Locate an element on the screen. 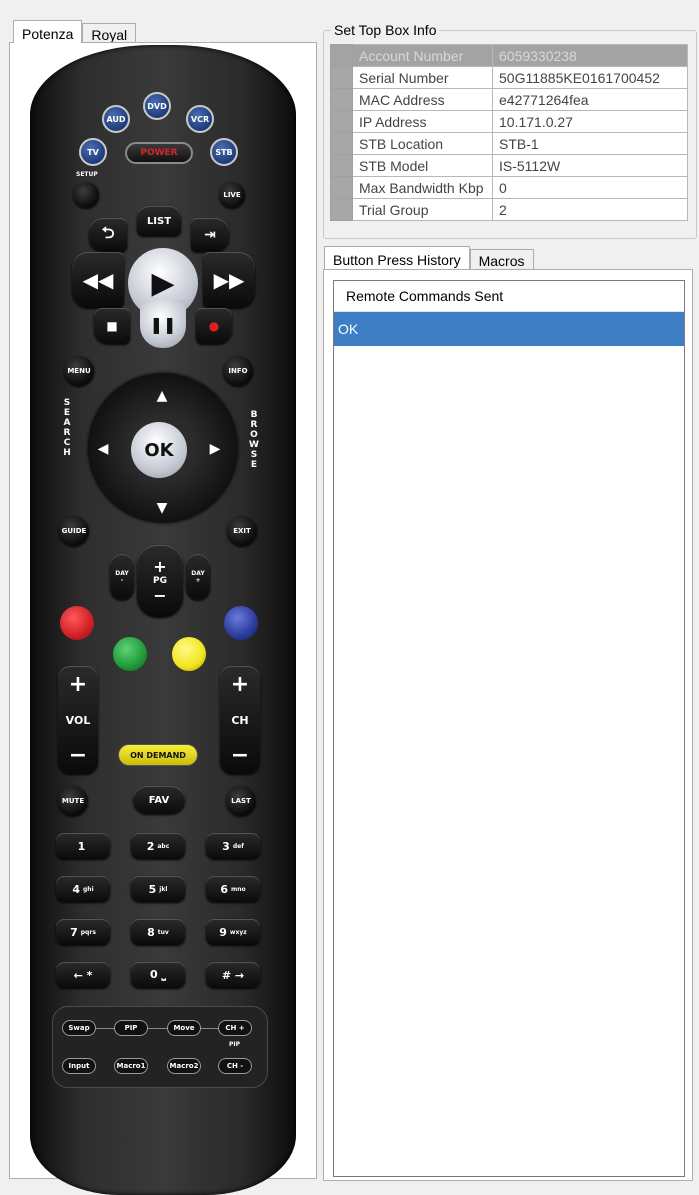  rewind-icon: ◀◀ is located at coordinates (98, 280).